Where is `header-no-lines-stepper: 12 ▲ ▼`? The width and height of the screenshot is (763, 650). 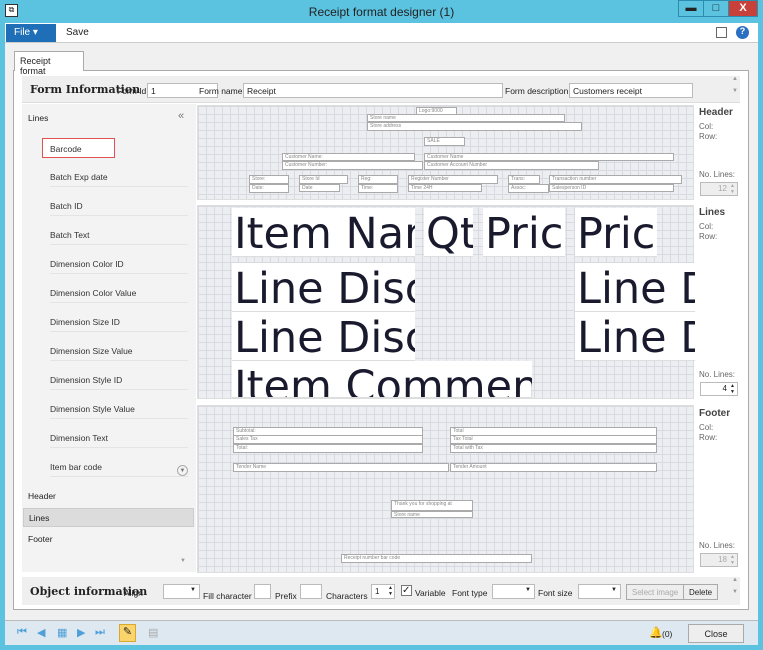
header-no-lines-stepper: 12 ▲ ▼ is located at coordinates (719, 189).